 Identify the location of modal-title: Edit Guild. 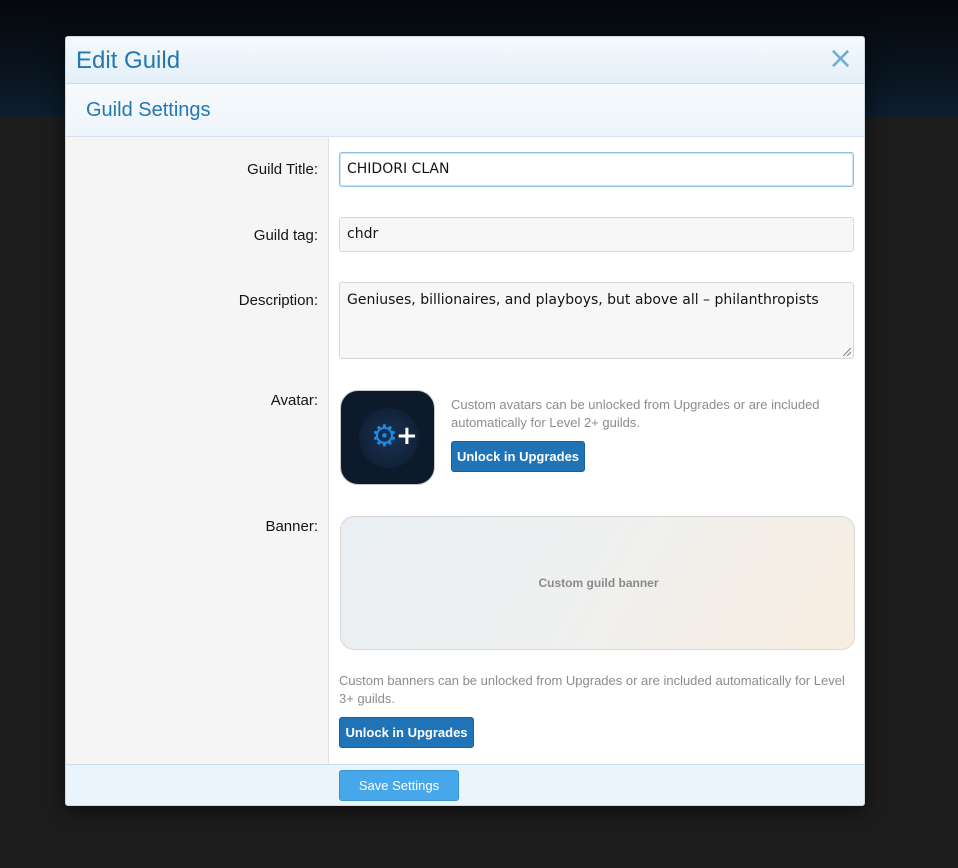
(128, 60).